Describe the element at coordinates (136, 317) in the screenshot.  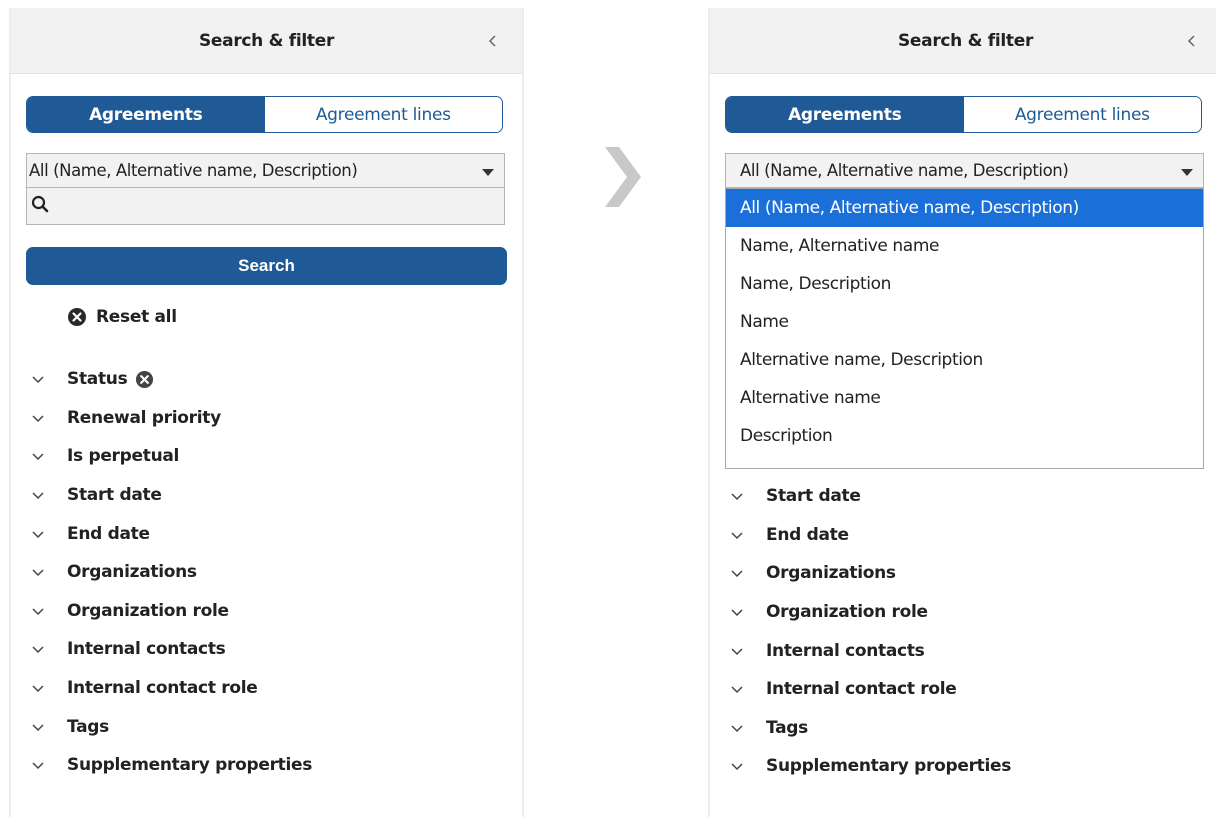
I see `reset-all-label: Reset all` at that location.